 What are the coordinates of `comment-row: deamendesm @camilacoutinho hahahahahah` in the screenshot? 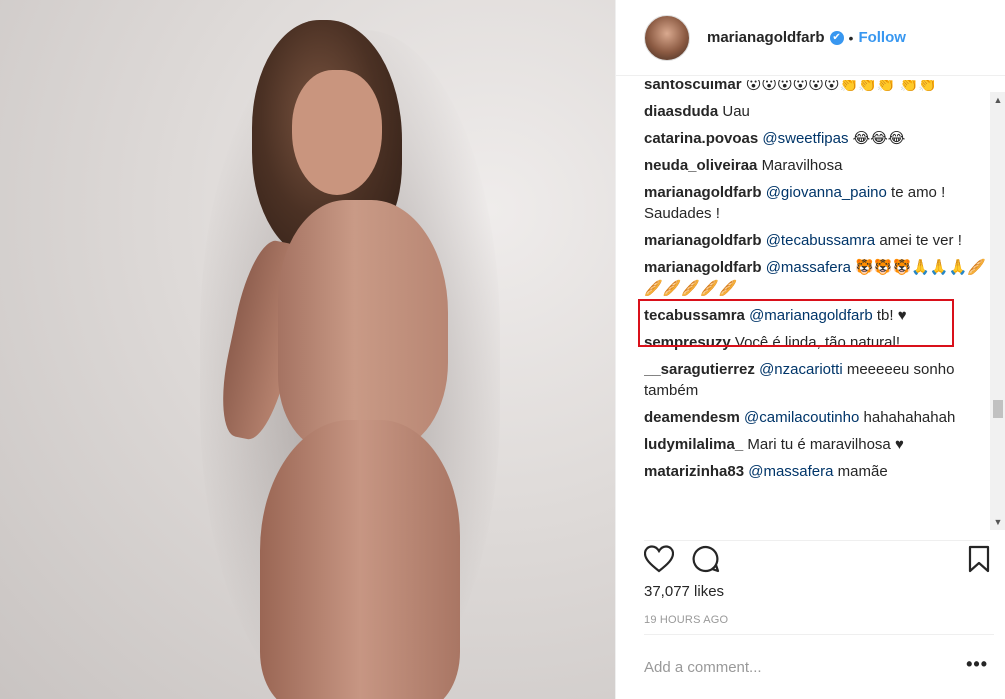 It's located at (817, 417).